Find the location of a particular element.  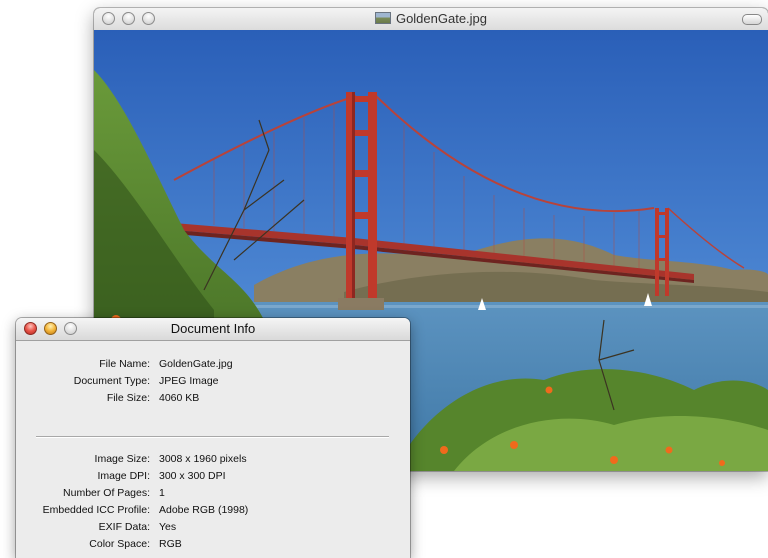

info-label: Image DPI: is located at coordinates (123, 476).